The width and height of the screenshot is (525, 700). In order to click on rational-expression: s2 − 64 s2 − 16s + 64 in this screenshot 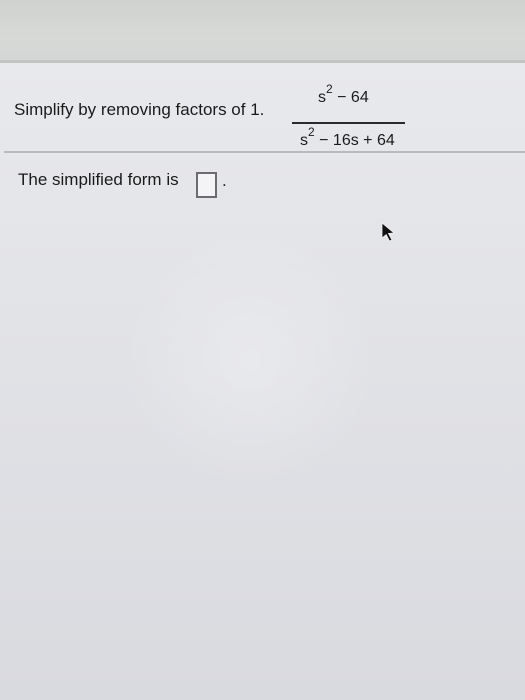, I will do `click(349, 121)`.